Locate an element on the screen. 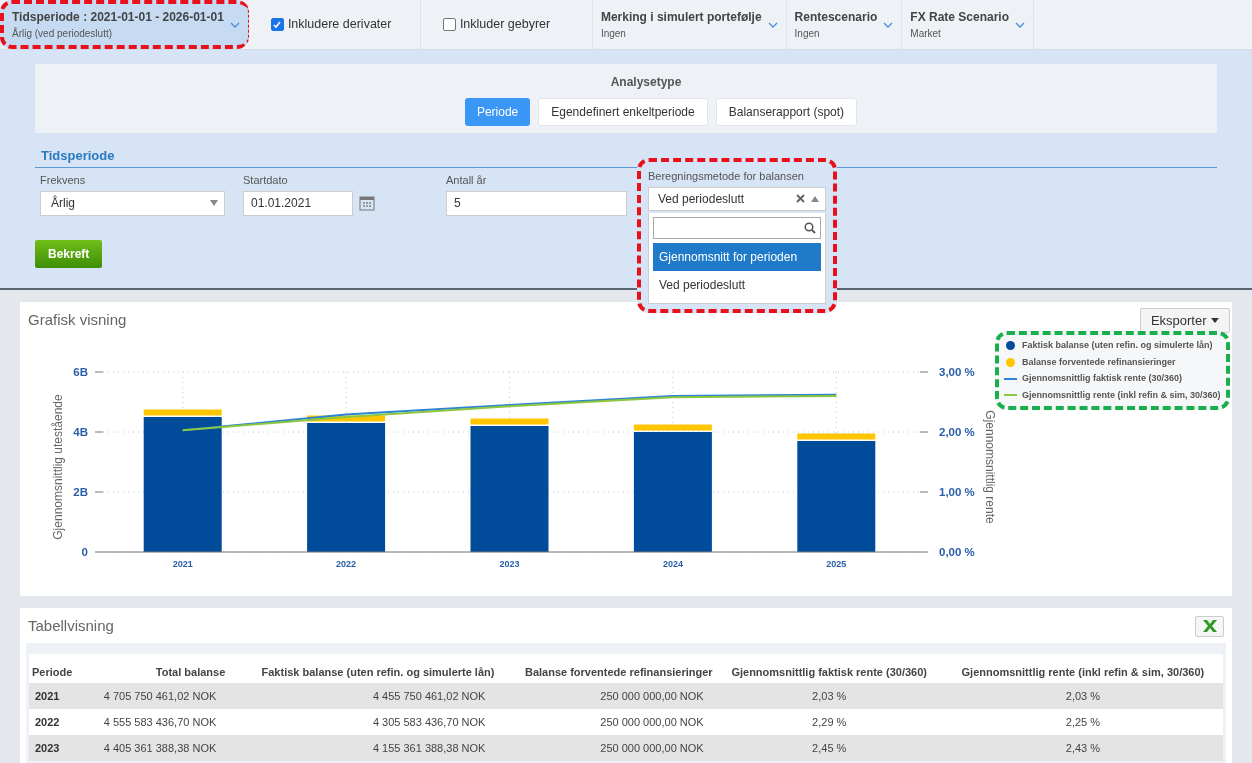 The height and width of the screenshot is (763, 1252). section-title: Tidsperiode is located at coordinates (78, 155).